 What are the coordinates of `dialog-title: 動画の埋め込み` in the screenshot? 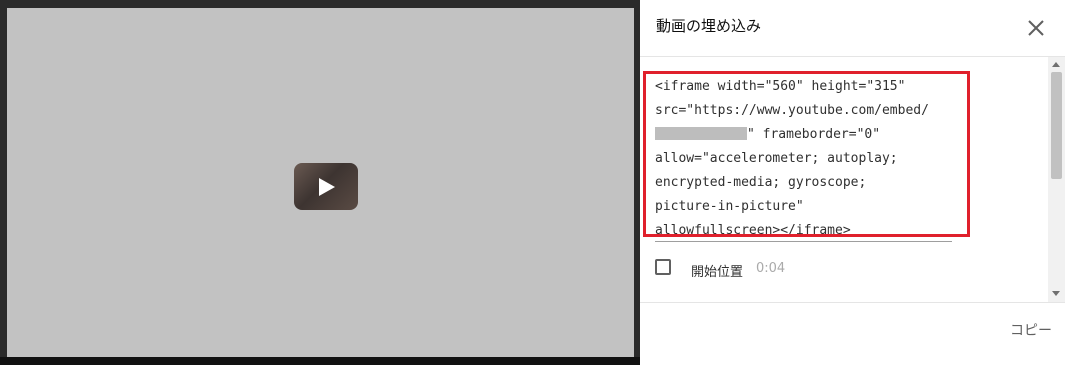 It's located at (709, 26).